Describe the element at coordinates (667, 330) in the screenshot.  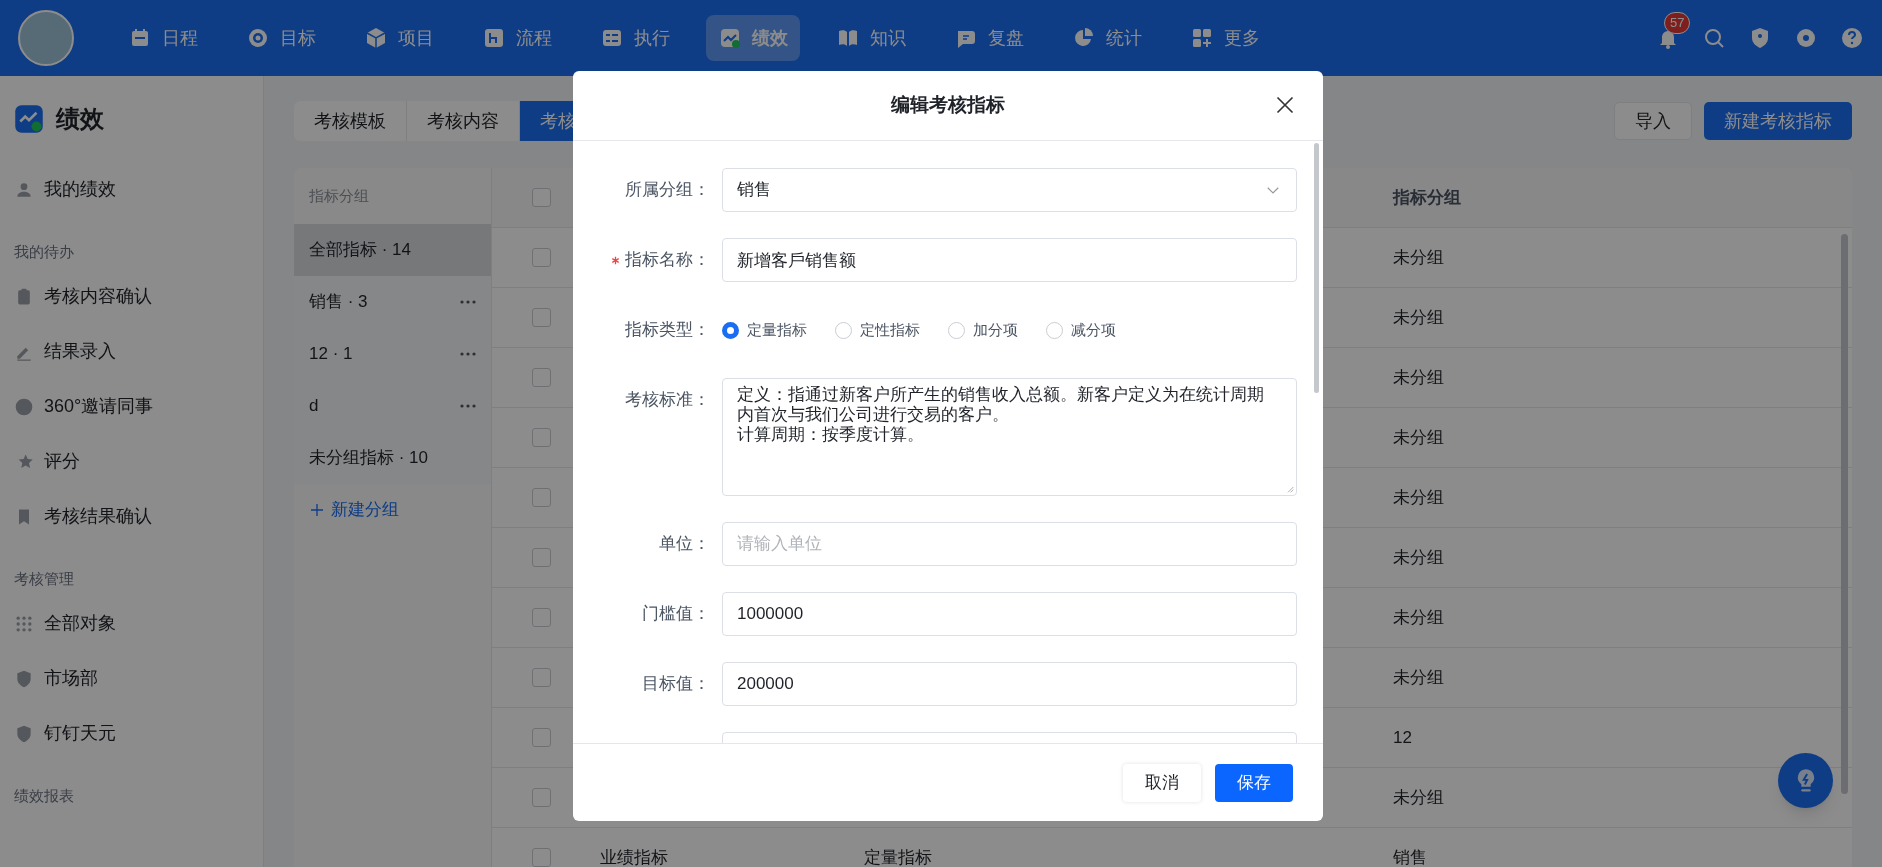
I see `field-label: 指标类型：` at that location.